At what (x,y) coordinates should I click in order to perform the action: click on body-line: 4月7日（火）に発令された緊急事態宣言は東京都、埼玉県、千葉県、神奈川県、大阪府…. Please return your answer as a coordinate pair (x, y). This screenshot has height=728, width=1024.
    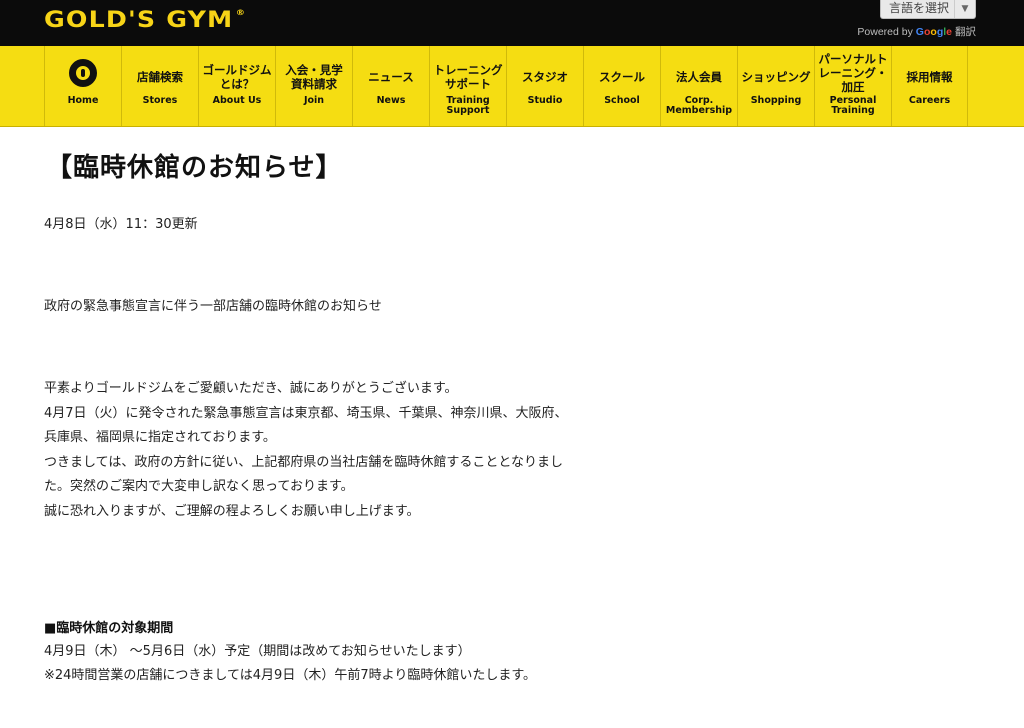
    Looking at the image, I should click on (306, 413).